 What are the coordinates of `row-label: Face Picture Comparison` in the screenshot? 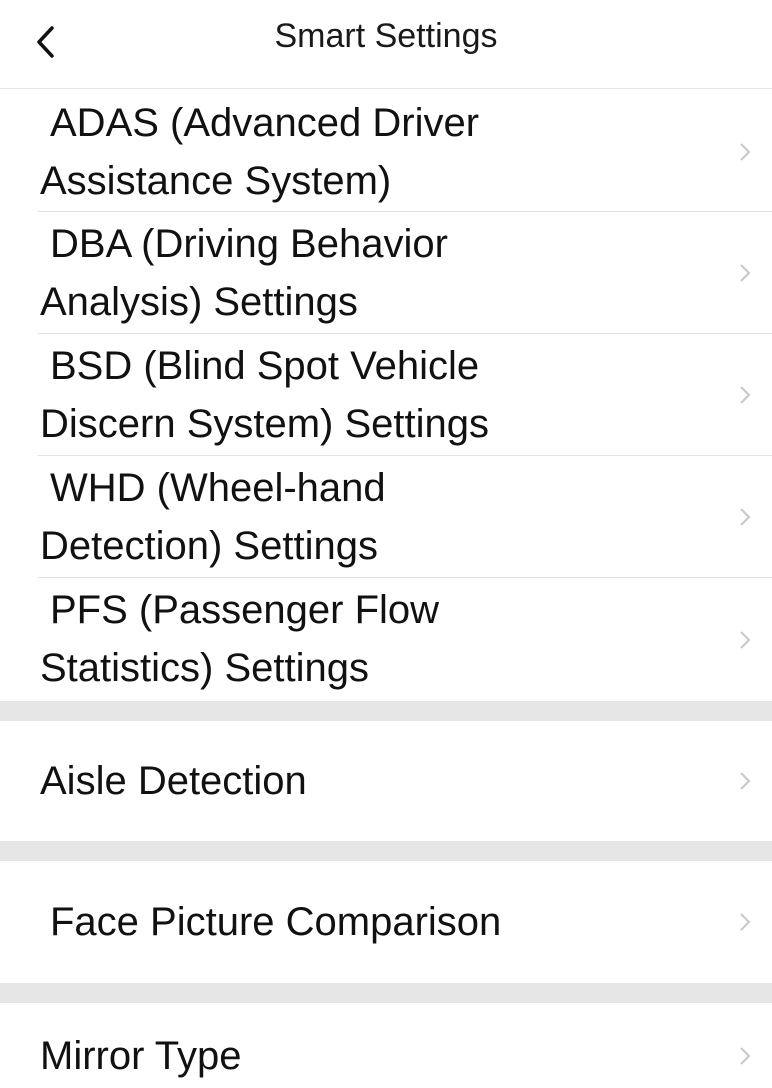 It's located at (276, 922).